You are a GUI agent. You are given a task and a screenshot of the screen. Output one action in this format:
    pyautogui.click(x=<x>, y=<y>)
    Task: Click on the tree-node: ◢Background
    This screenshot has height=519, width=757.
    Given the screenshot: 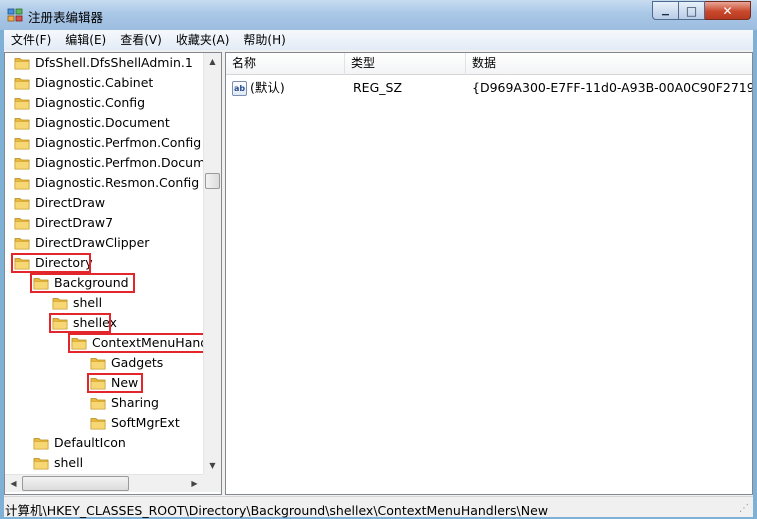 What is the action you would take?
    pyautogui.click(x=104, y=283)
    